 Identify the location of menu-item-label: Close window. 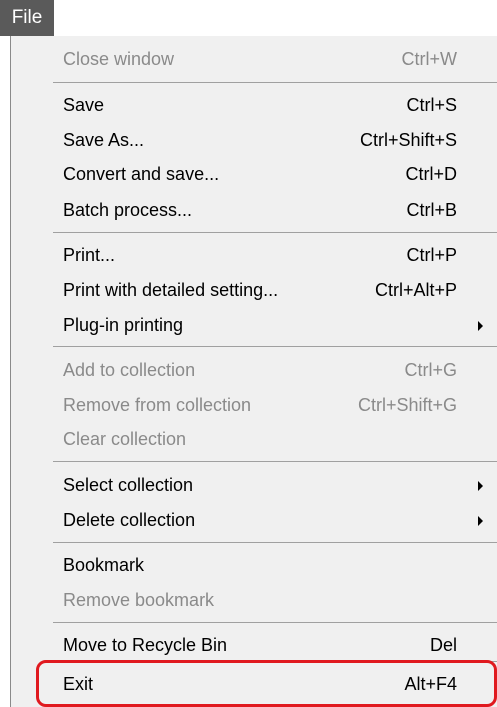
(119, 59).